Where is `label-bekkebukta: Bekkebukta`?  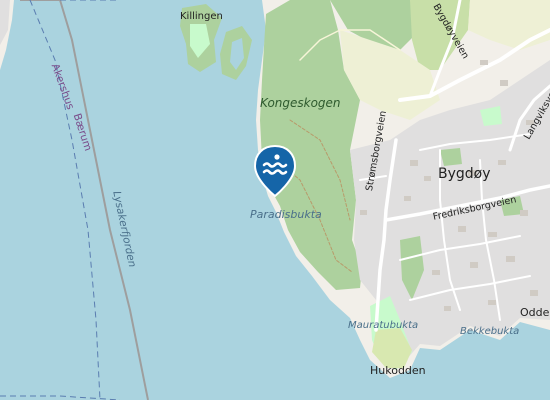
label-bekkebukta: Bekkebukta is located at coordinates (490, 331).